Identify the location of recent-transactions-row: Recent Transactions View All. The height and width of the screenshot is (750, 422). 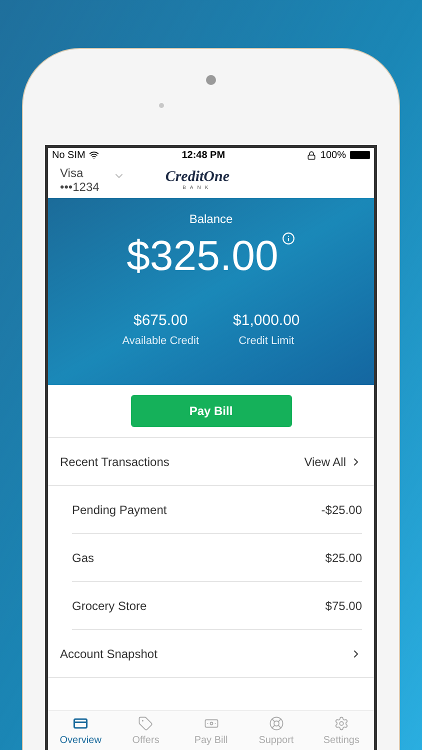
(211, 462).